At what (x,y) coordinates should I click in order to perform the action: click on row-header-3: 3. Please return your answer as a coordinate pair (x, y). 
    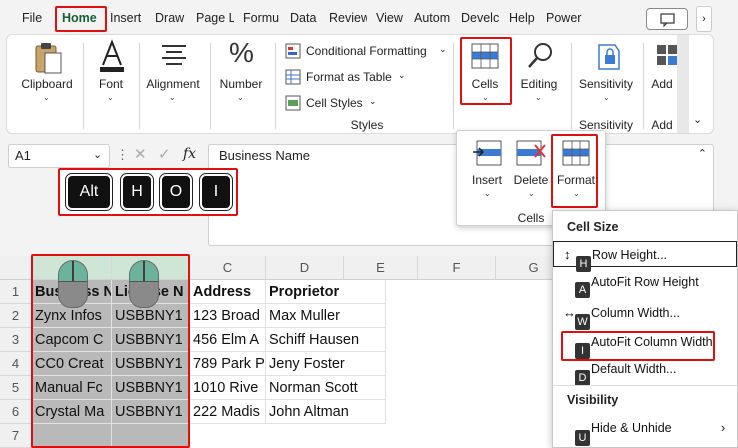
    Looking at the image, I should click on (16, 340).